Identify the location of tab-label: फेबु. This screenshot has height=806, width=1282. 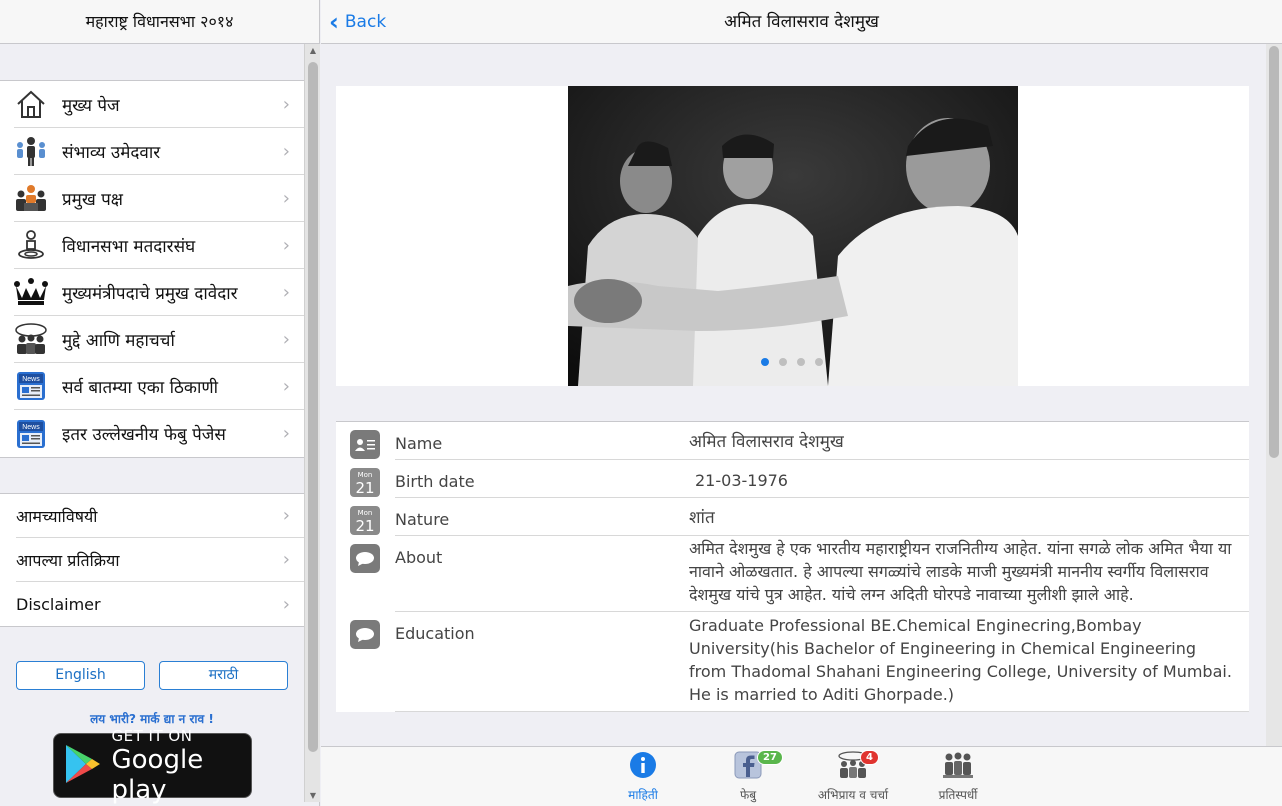
(748, 795).